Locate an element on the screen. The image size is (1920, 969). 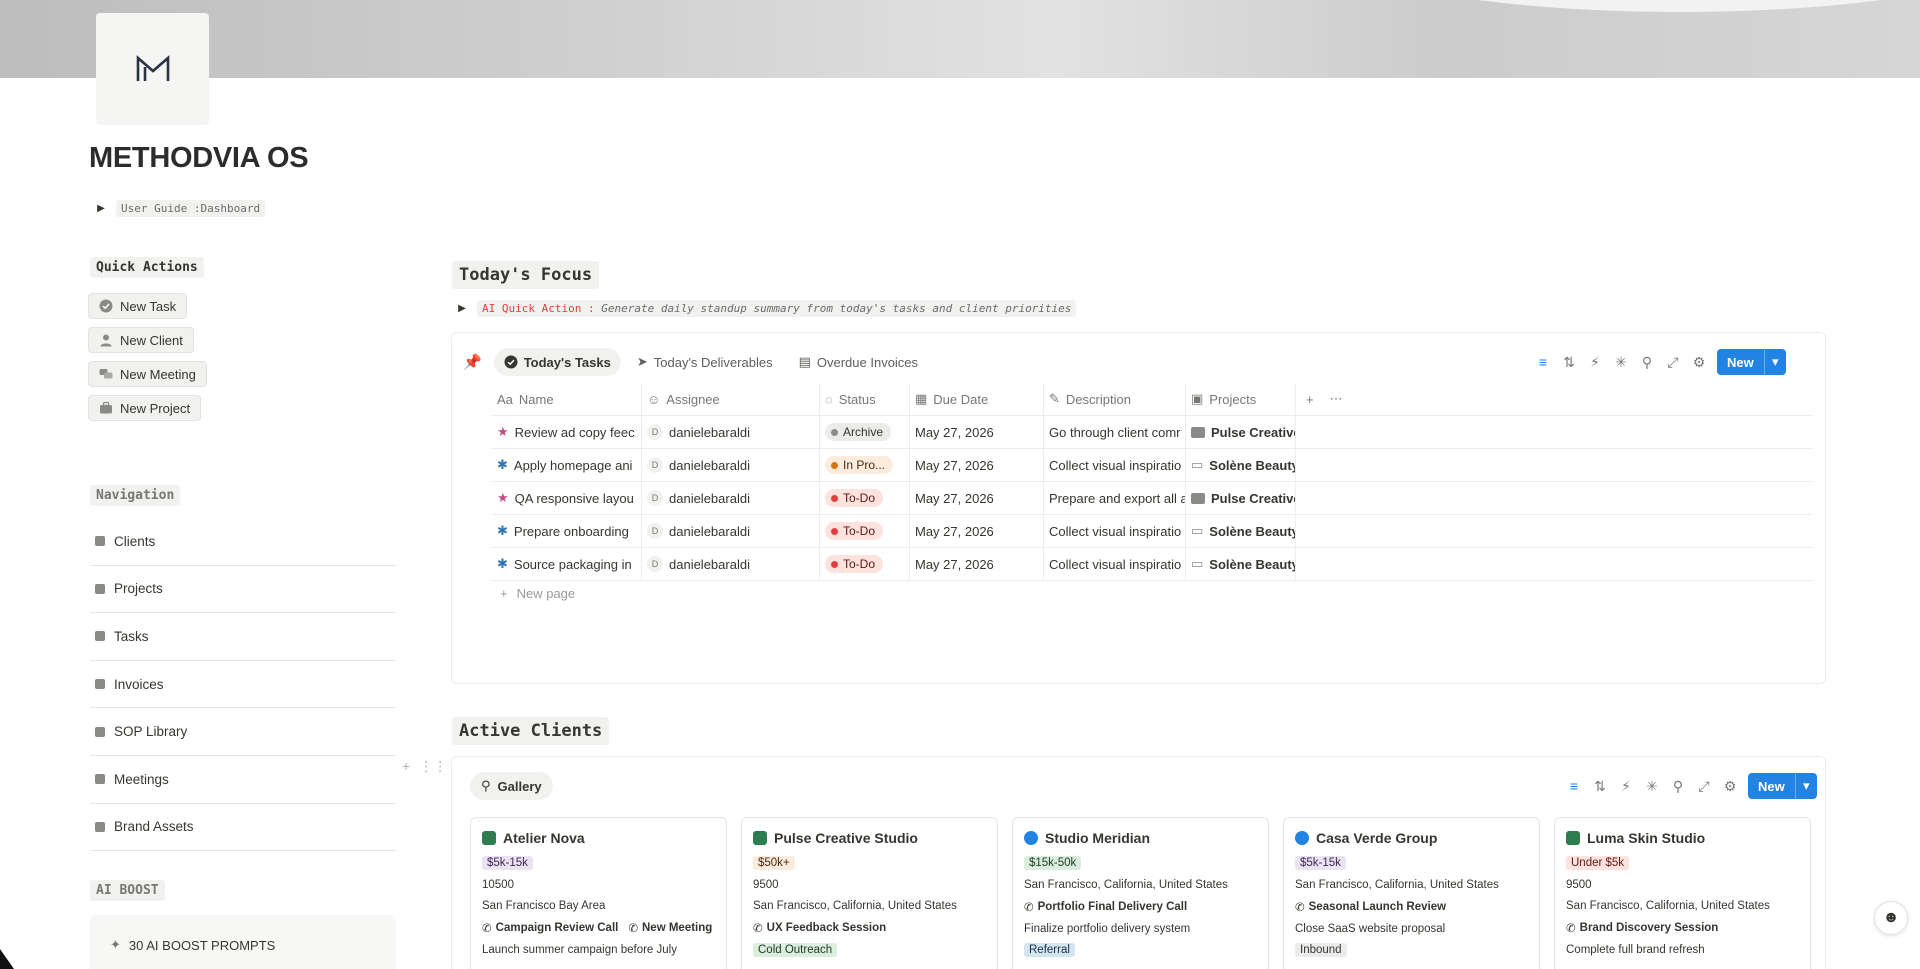
new-client-split-button: New ▾ is located at coordinates (1782, 786).